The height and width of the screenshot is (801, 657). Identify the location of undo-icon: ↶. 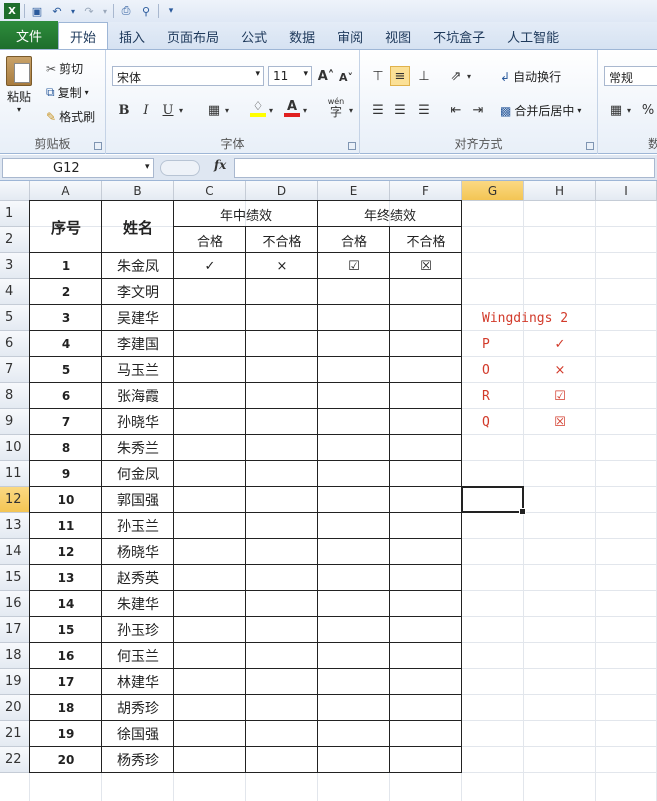
(57, 11).